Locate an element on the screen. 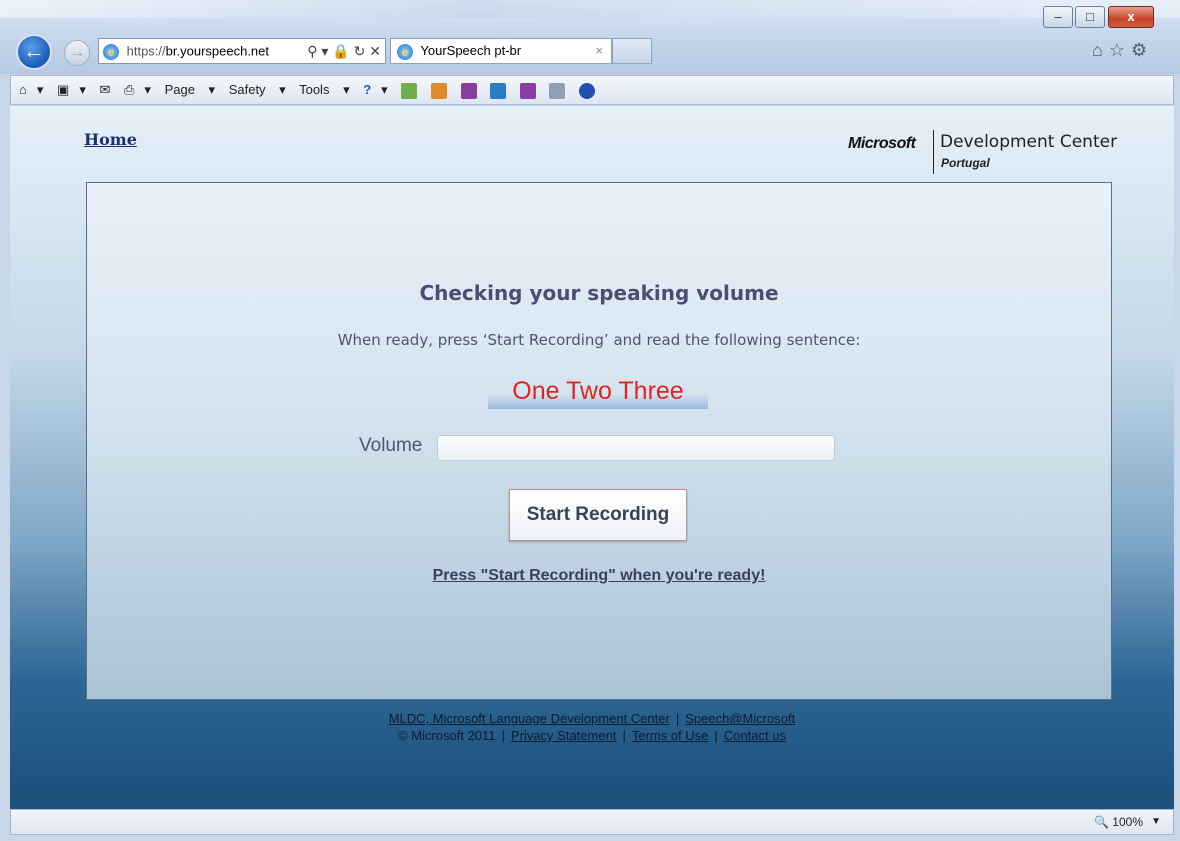 This screenshot has width=1180, height=841. ie-icon: e is located at coordinates (111, 51).